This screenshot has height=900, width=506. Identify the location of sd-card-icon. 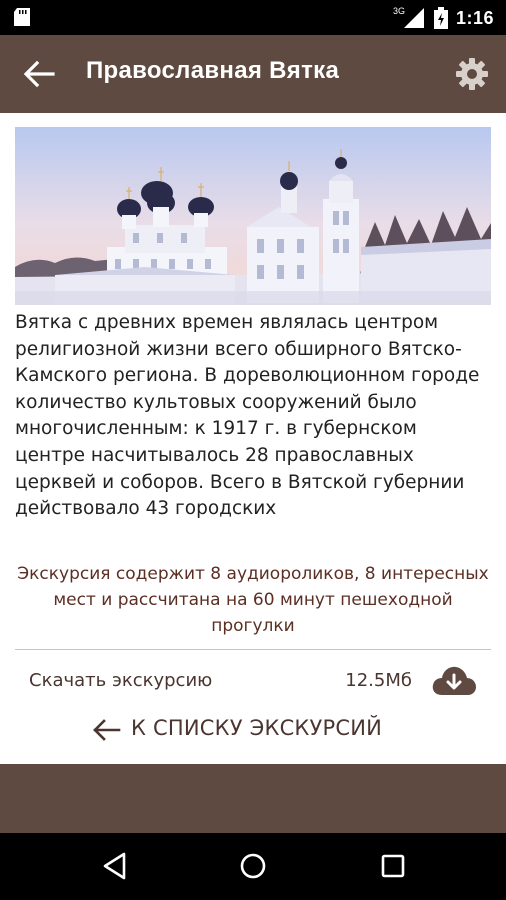
(22, 17).